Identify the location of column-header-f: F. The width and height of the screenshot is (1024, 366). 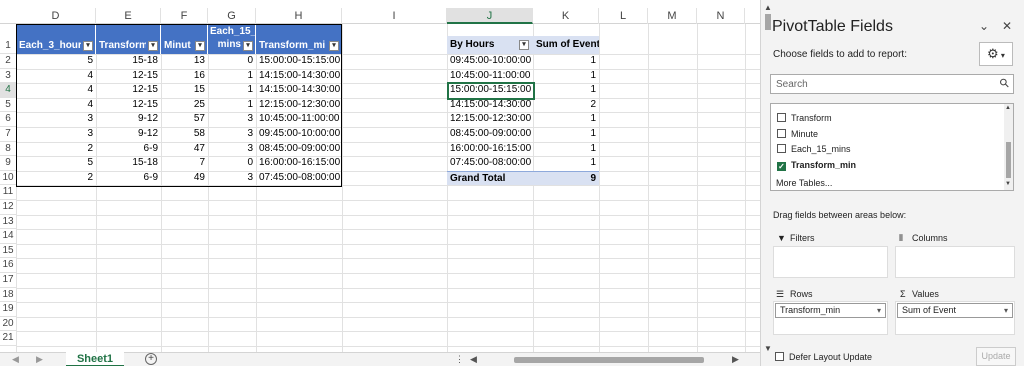
(184, 16).